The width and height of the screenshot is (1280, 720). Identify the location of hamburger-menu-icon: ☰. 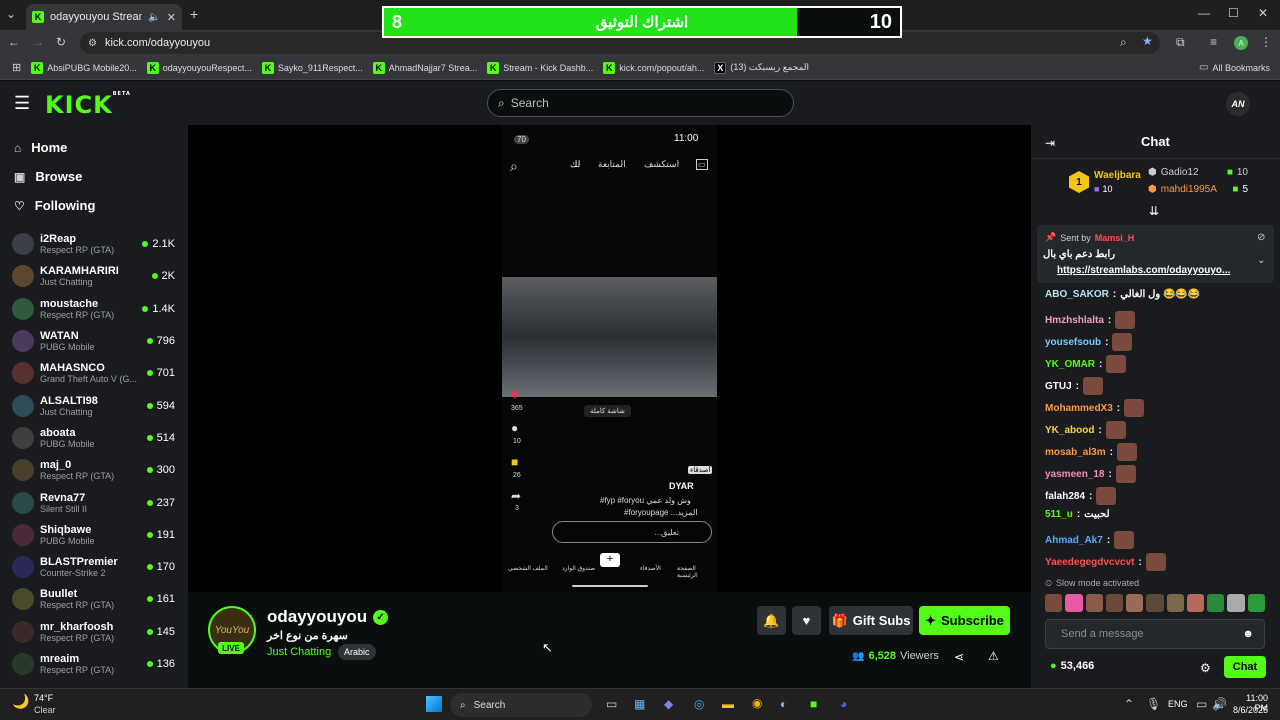
(22, 103).